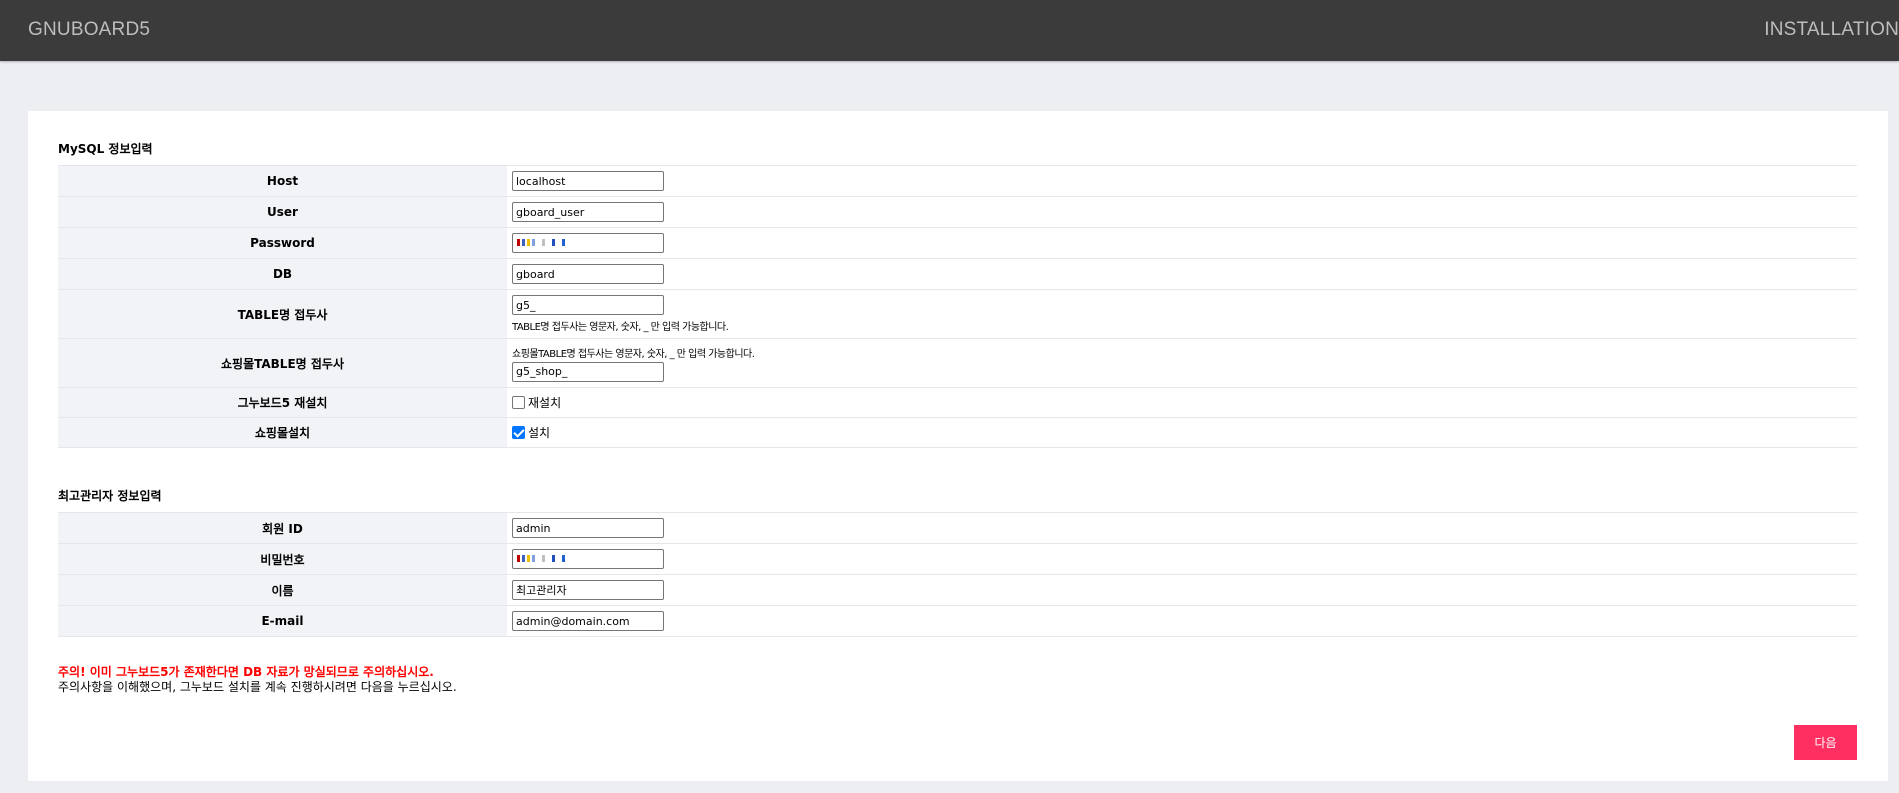  What do you see at coordinates (588, 559) in the screenshot?
I see `admin-password-input` at bounding box center [588, 559].